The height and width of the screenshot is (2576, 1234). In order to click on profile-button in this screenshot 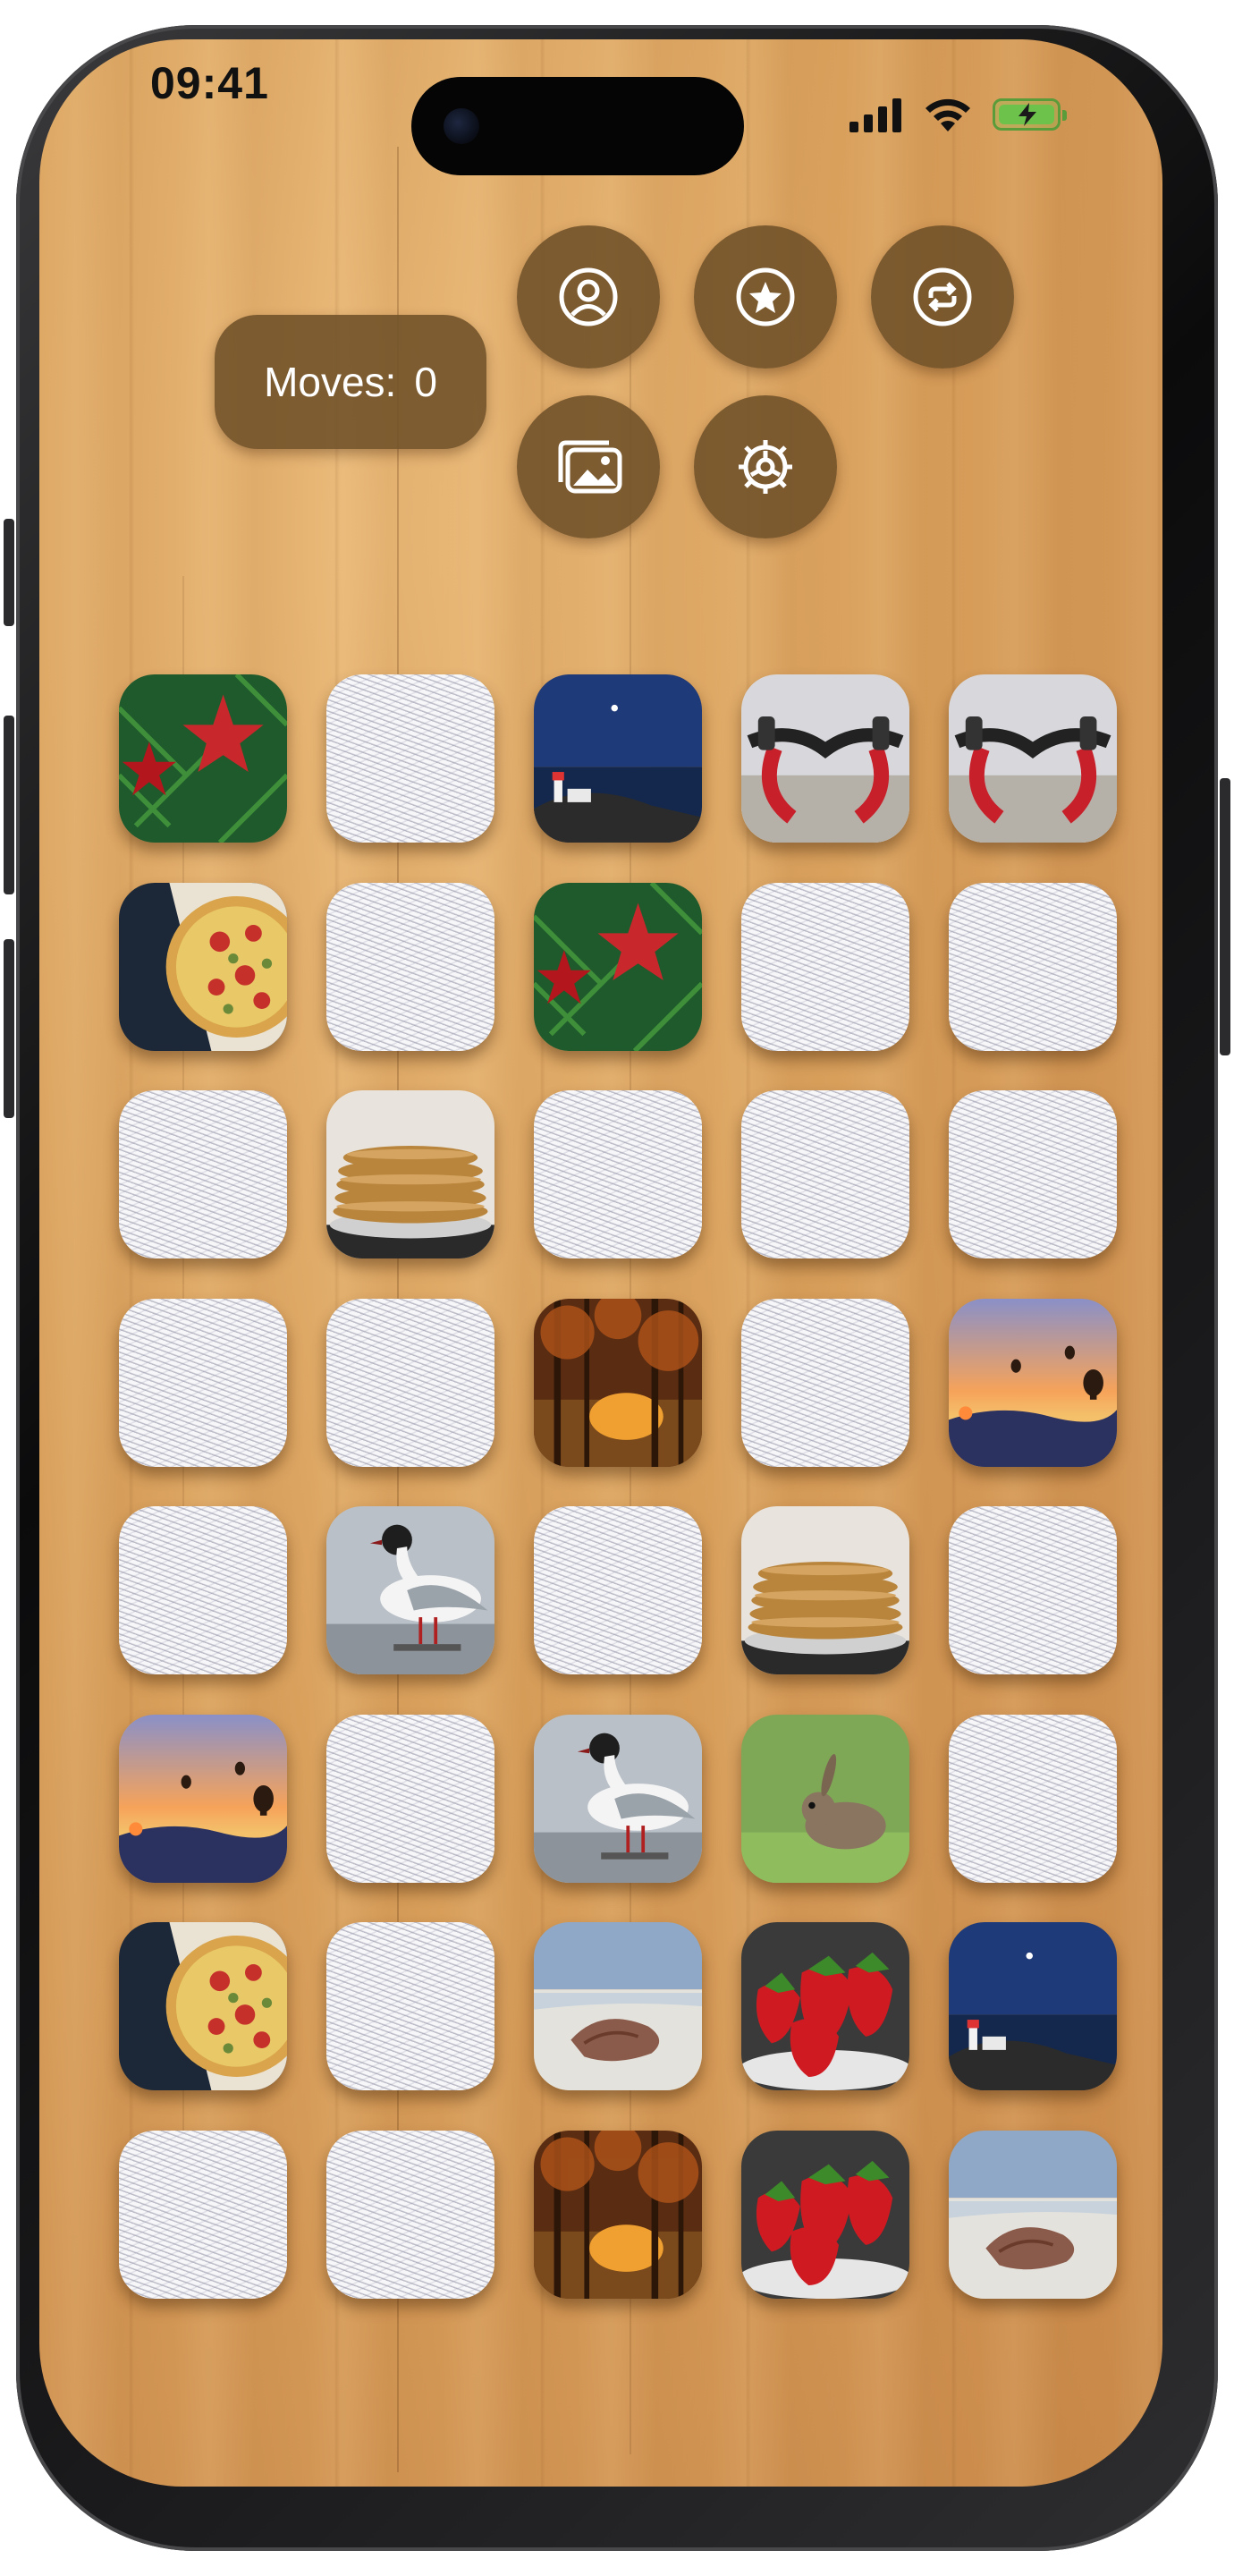, I will do `click(588, 297)`.